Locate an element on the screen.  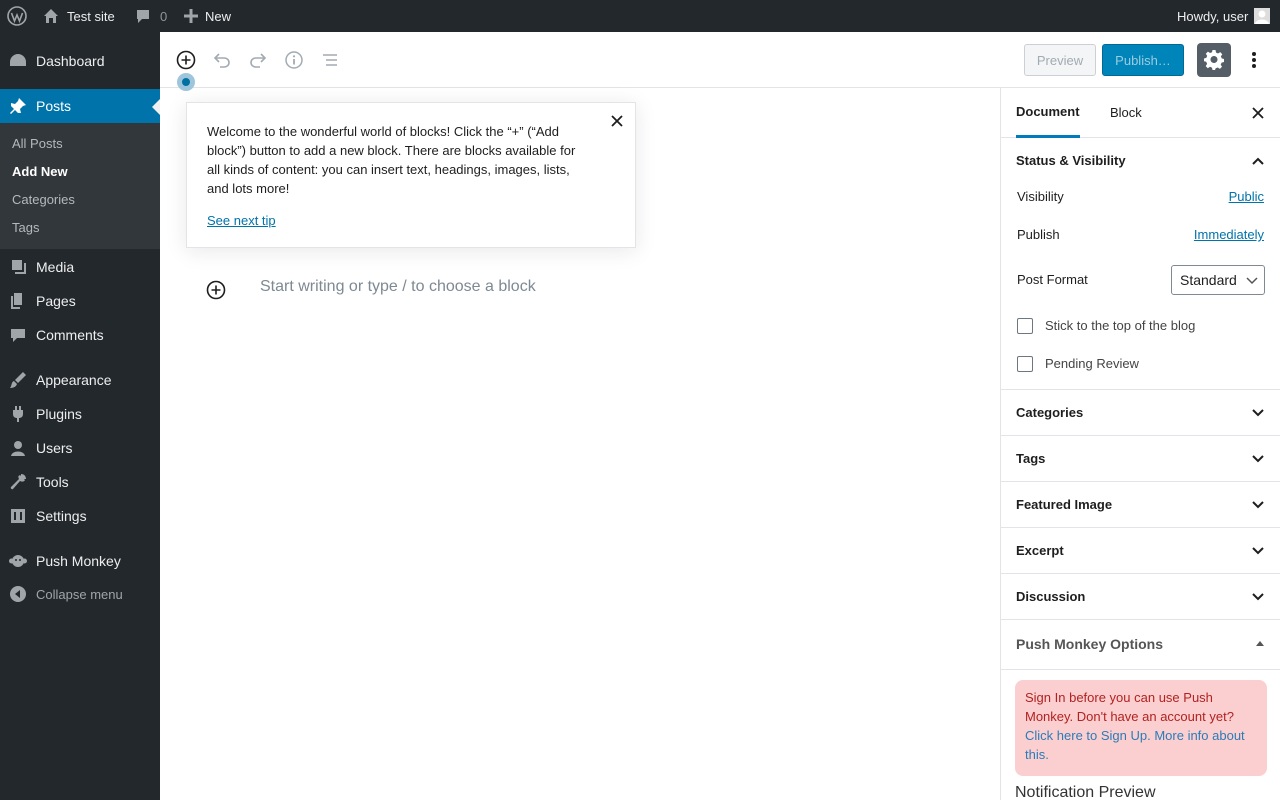
close-sidebar-button is located at coordinates (1258, 113).